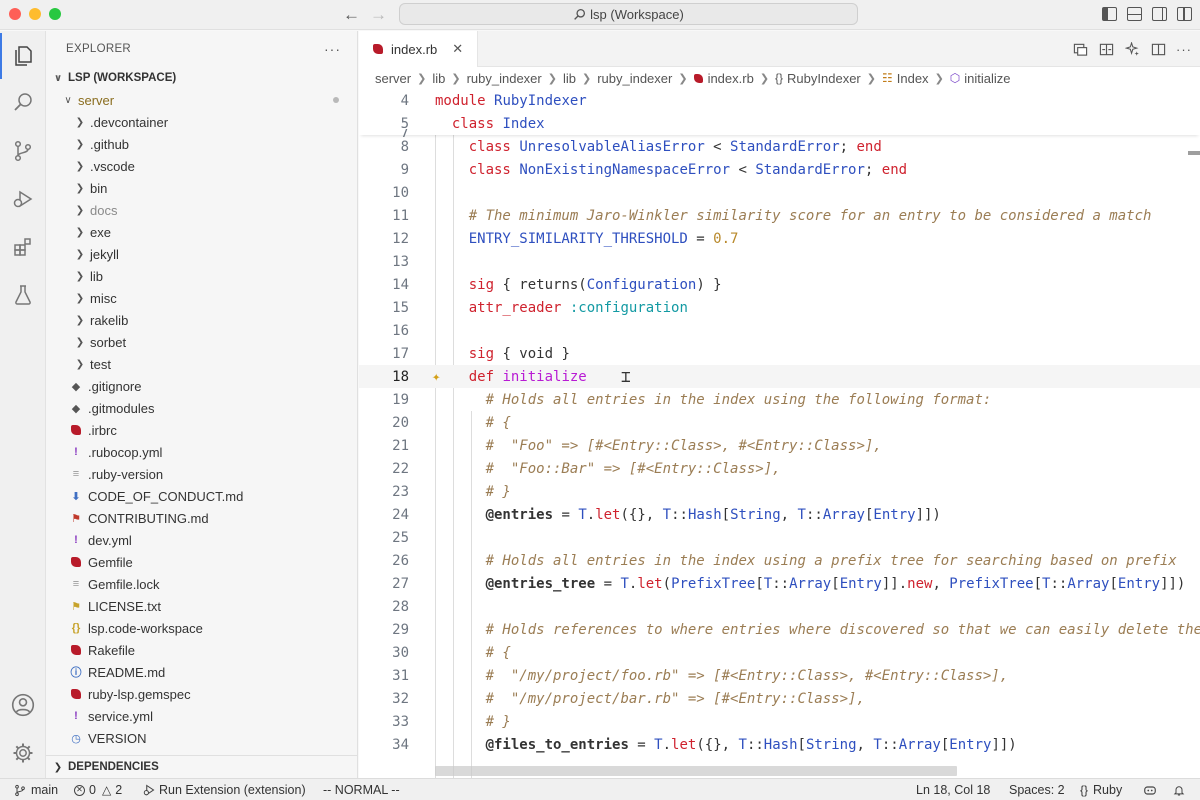 The height and width of the screenshot is (800, 1200). Describe the element at coordinates (1179, 789) in the screenshot. I see `notifications` at that location.